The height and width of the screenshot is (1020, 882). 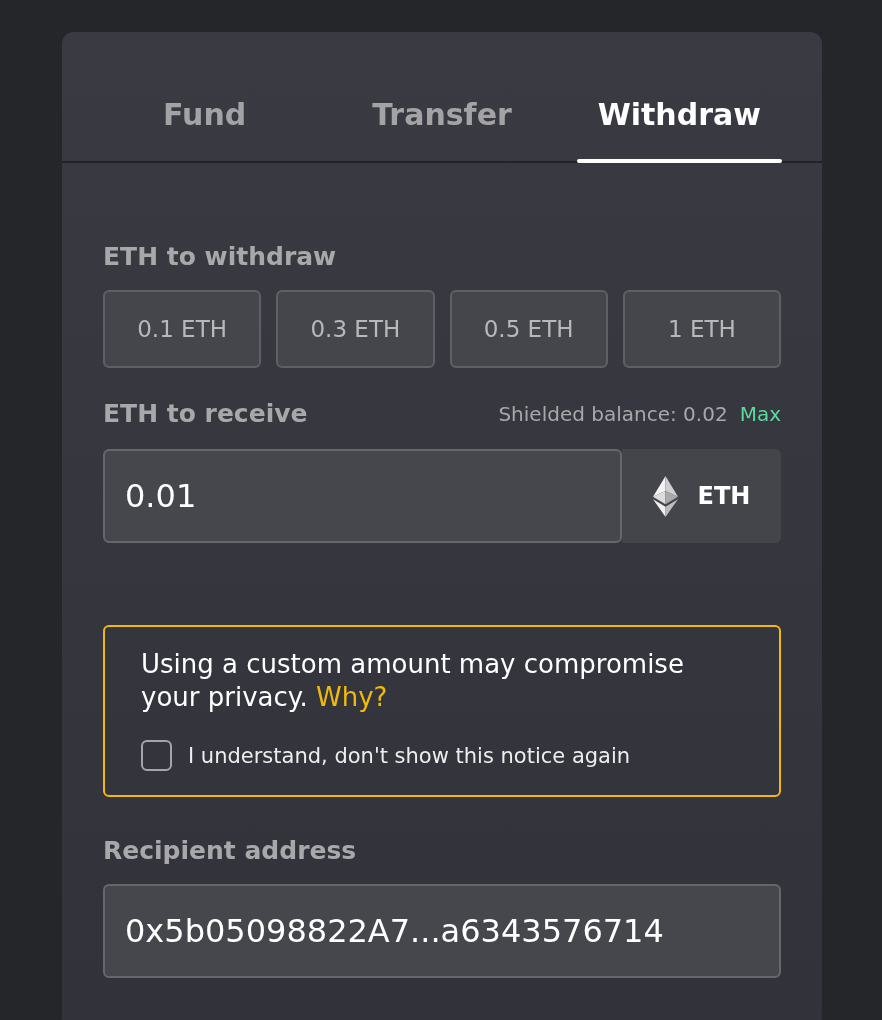 I want to click on checkbox-label: I understand, don't show this notice again, so click(x=409, y=755).